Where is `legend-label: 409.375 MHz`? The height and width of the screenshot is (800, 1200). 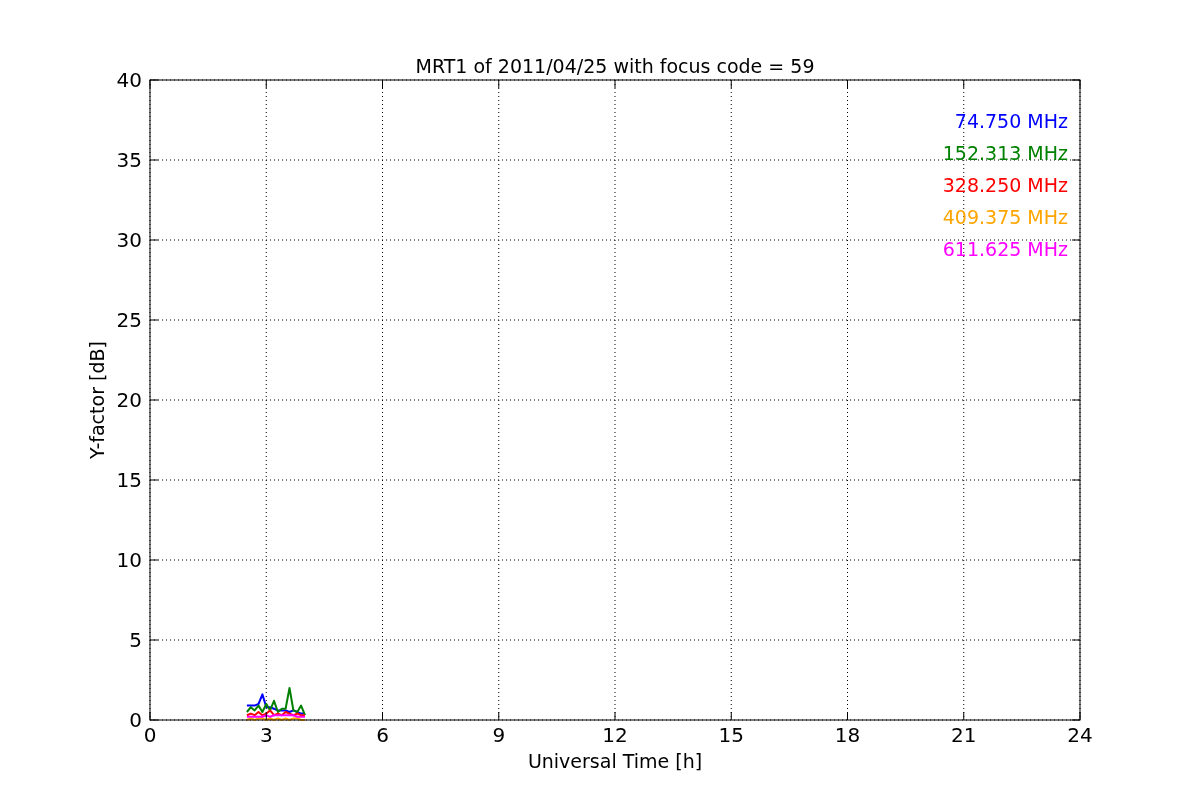 legend-label: 409.375 MHz is located at coordinates (1005, 217).